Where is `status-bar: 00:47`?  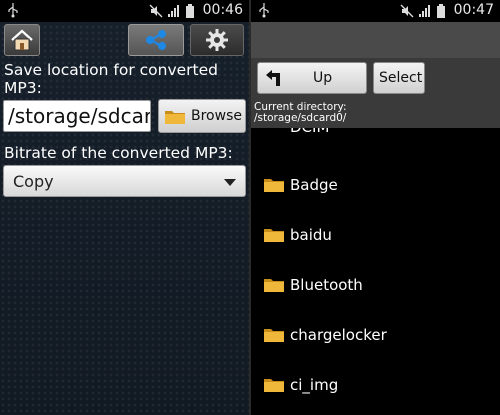
status-bar: 00:47 is located at coordinates (375, 11).